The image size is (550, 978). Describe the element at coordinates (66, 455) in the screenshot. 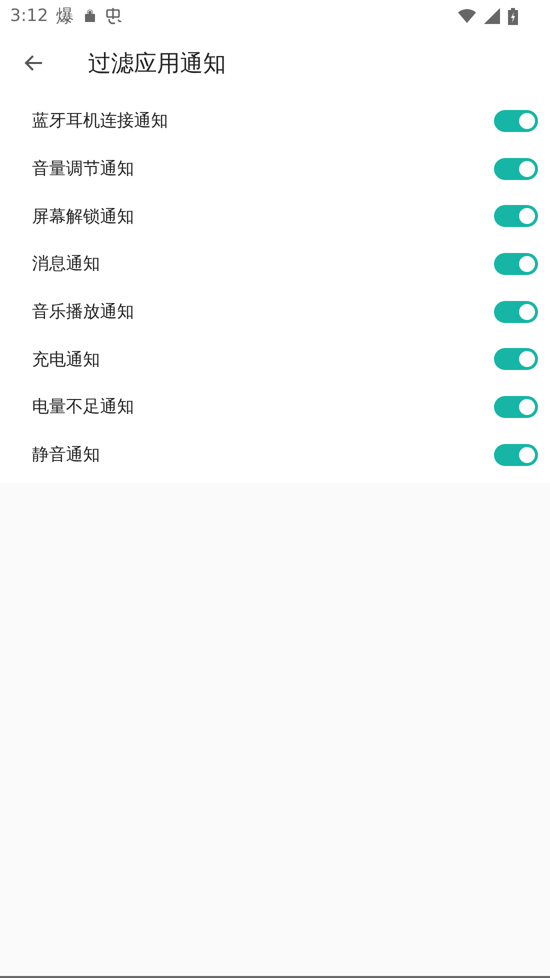

I see `setting-label: 静音通知` at that location.